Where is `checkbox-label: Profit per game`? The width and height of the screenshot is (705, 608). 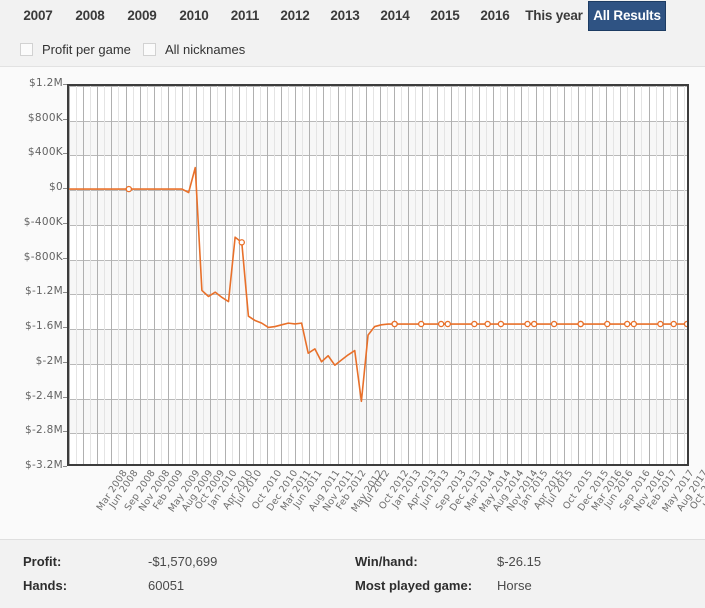 checkbox-label: Profit per game is located at coordinates (86, 49).